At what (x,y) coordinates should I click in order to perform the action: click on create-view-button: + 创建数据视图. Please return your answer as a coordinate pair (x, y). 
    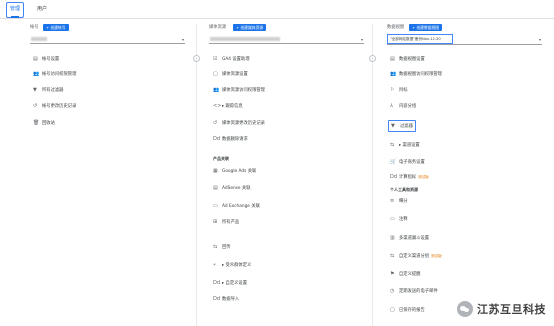
    Looking at the image, I should click on (426, 27).